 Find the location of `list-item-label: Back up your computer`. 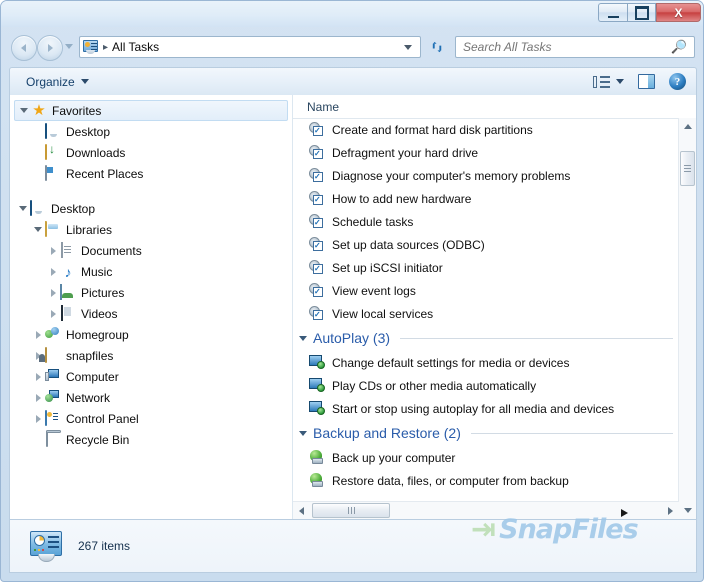

list-item-label: Back up your computer is located at coordinates (394, 457).